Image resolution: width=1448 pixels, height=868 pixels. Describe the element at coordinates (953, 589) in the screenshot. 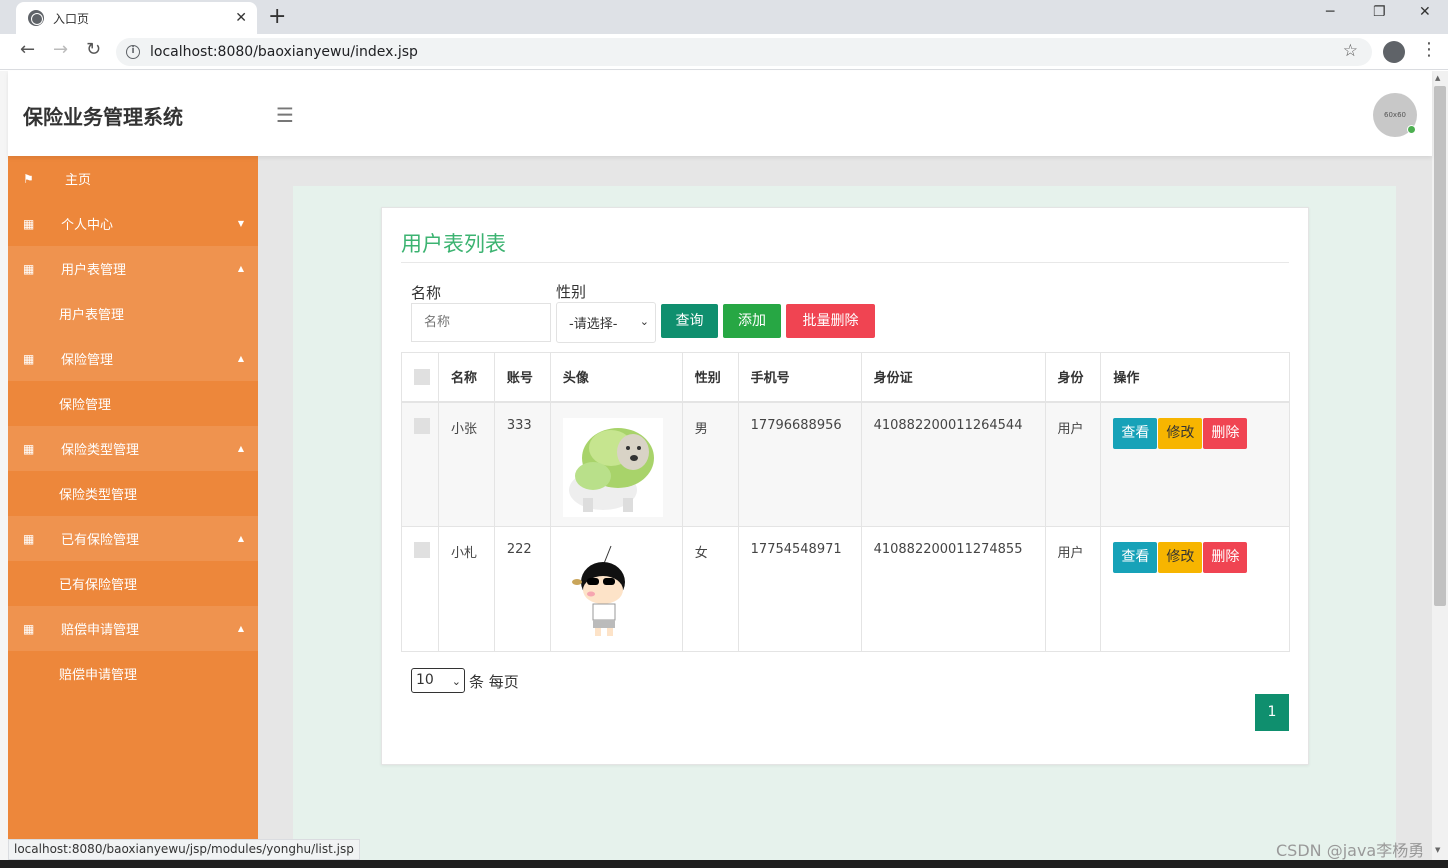

I see `cell-id-card: 410882200011274855` at that location.